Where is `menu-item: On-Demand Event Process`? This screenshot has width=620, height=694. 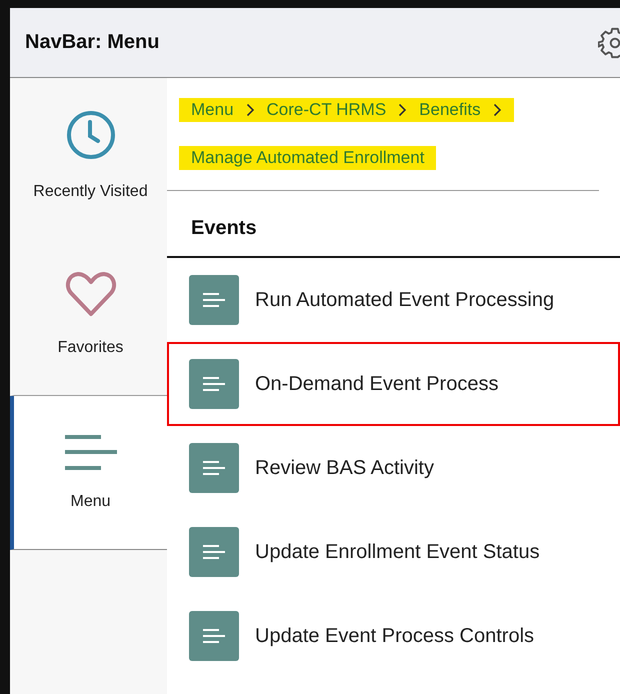
menu-item: On-Demand Event Process is located at coordinates (393, 384).